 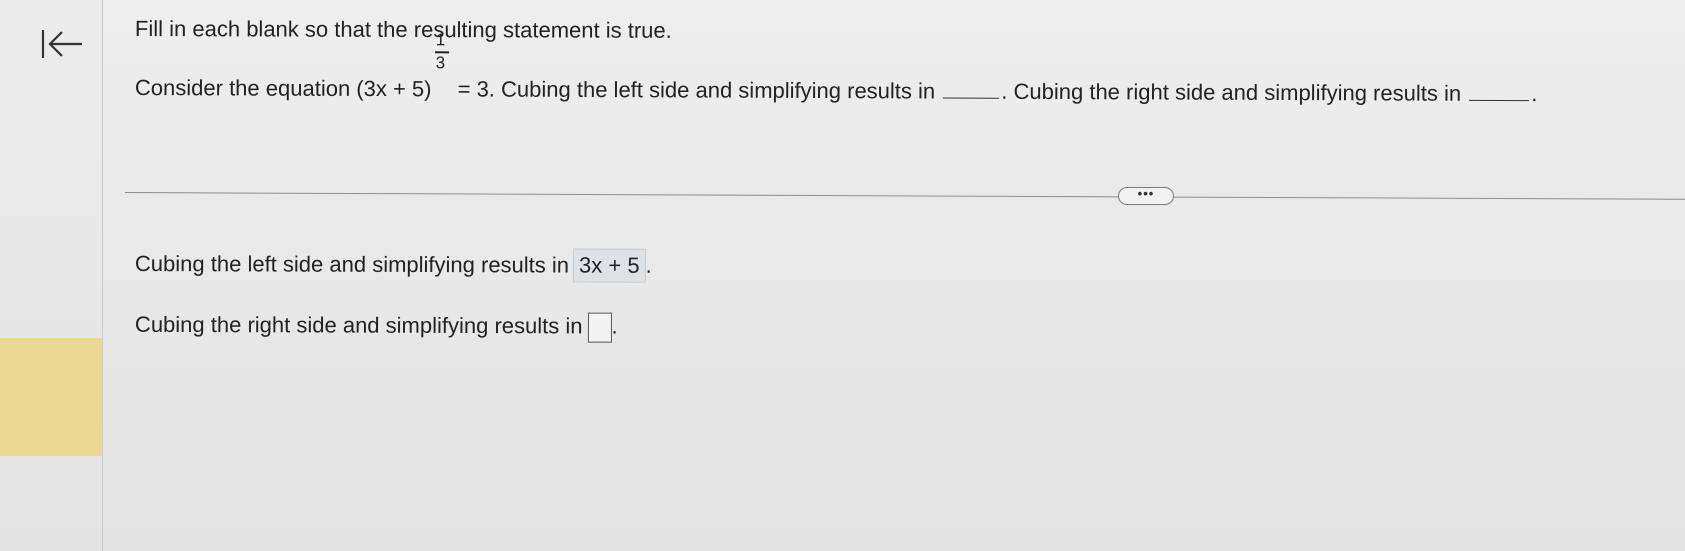 I want to click on answer-right-input, so click(x=599, y=327).